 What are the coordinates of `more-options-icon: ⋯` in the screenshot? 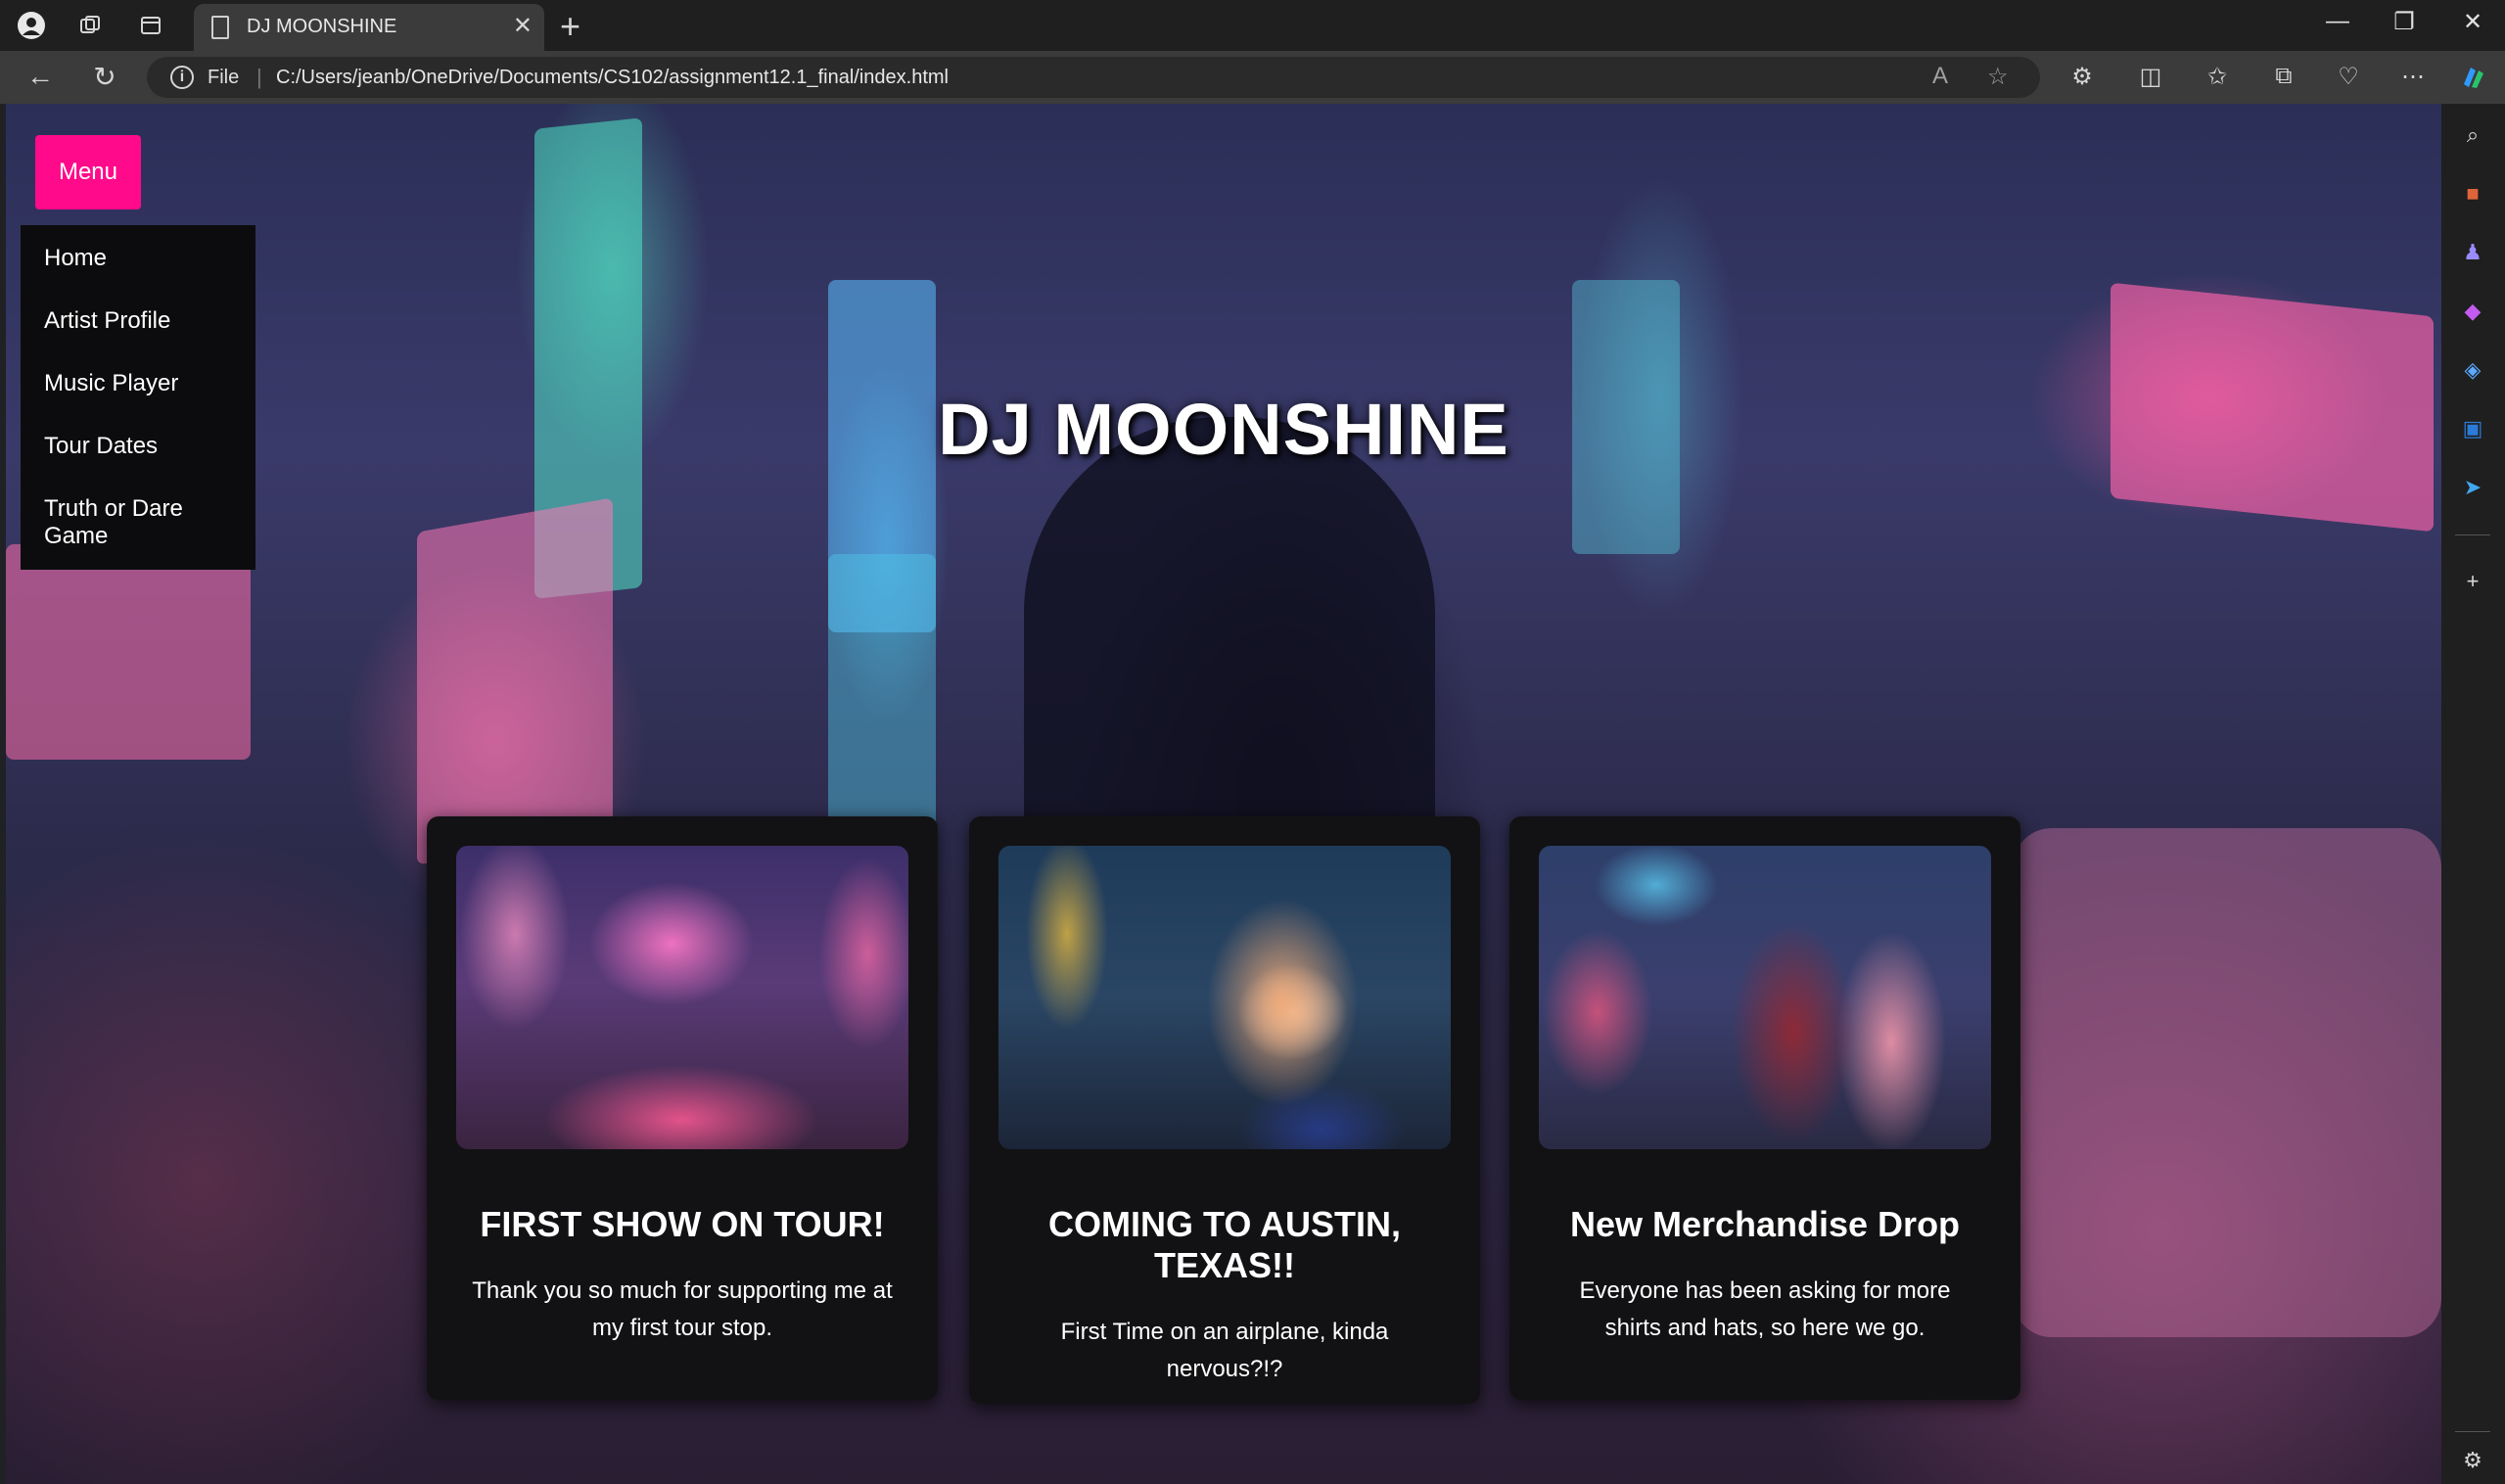 It's located at (2413, 77).